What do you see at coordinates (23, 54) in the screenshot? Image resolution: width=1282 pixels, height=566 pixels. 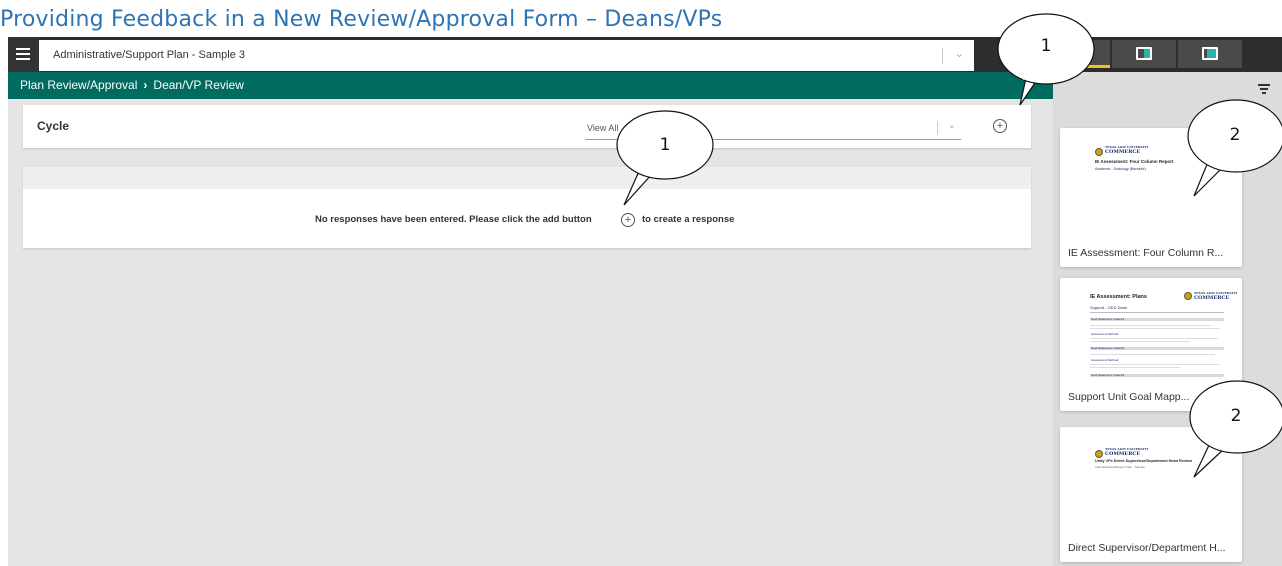 I see `hamburger-menu-icon` at bounding box center [23, 54].